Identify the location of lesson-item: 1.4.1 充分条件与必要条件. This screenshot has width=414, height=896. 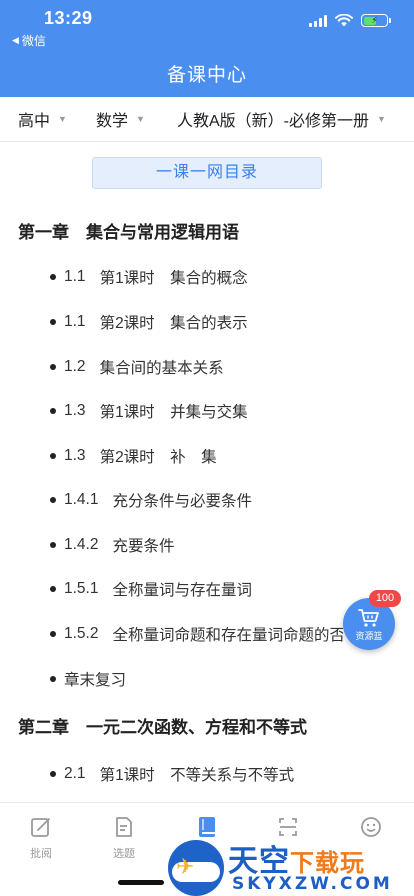
(151, 500).